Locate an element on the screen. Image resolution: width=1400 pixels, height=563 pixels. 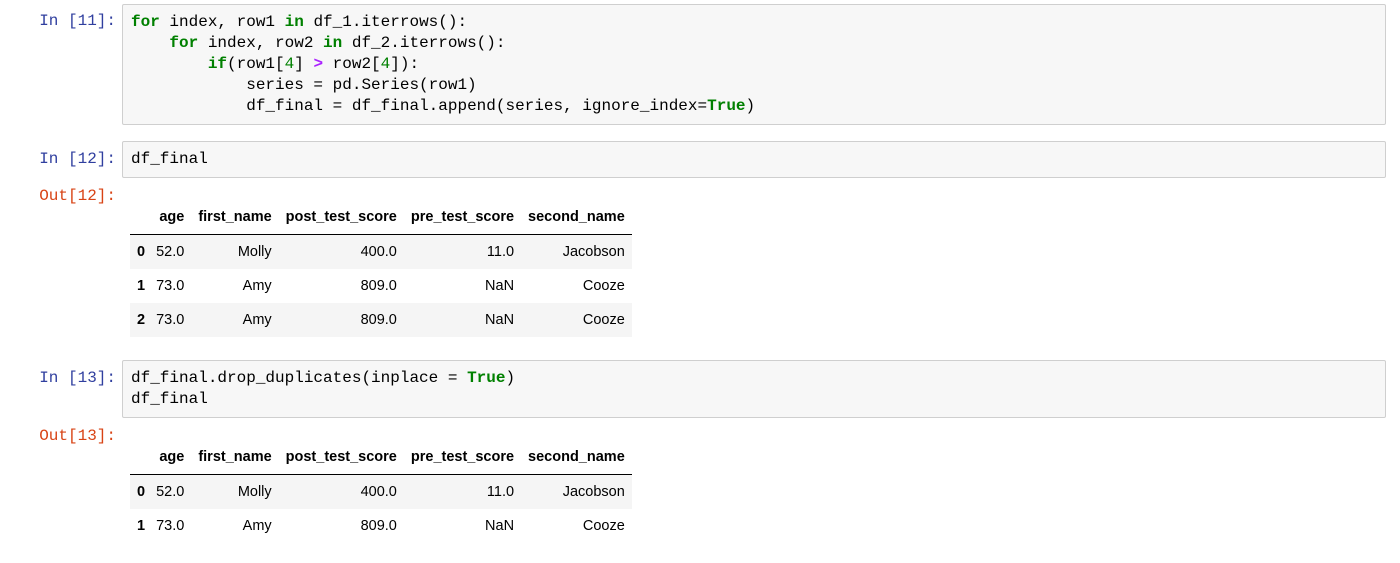
input-prompt: In [13]: is located at coordinates (77, 378).